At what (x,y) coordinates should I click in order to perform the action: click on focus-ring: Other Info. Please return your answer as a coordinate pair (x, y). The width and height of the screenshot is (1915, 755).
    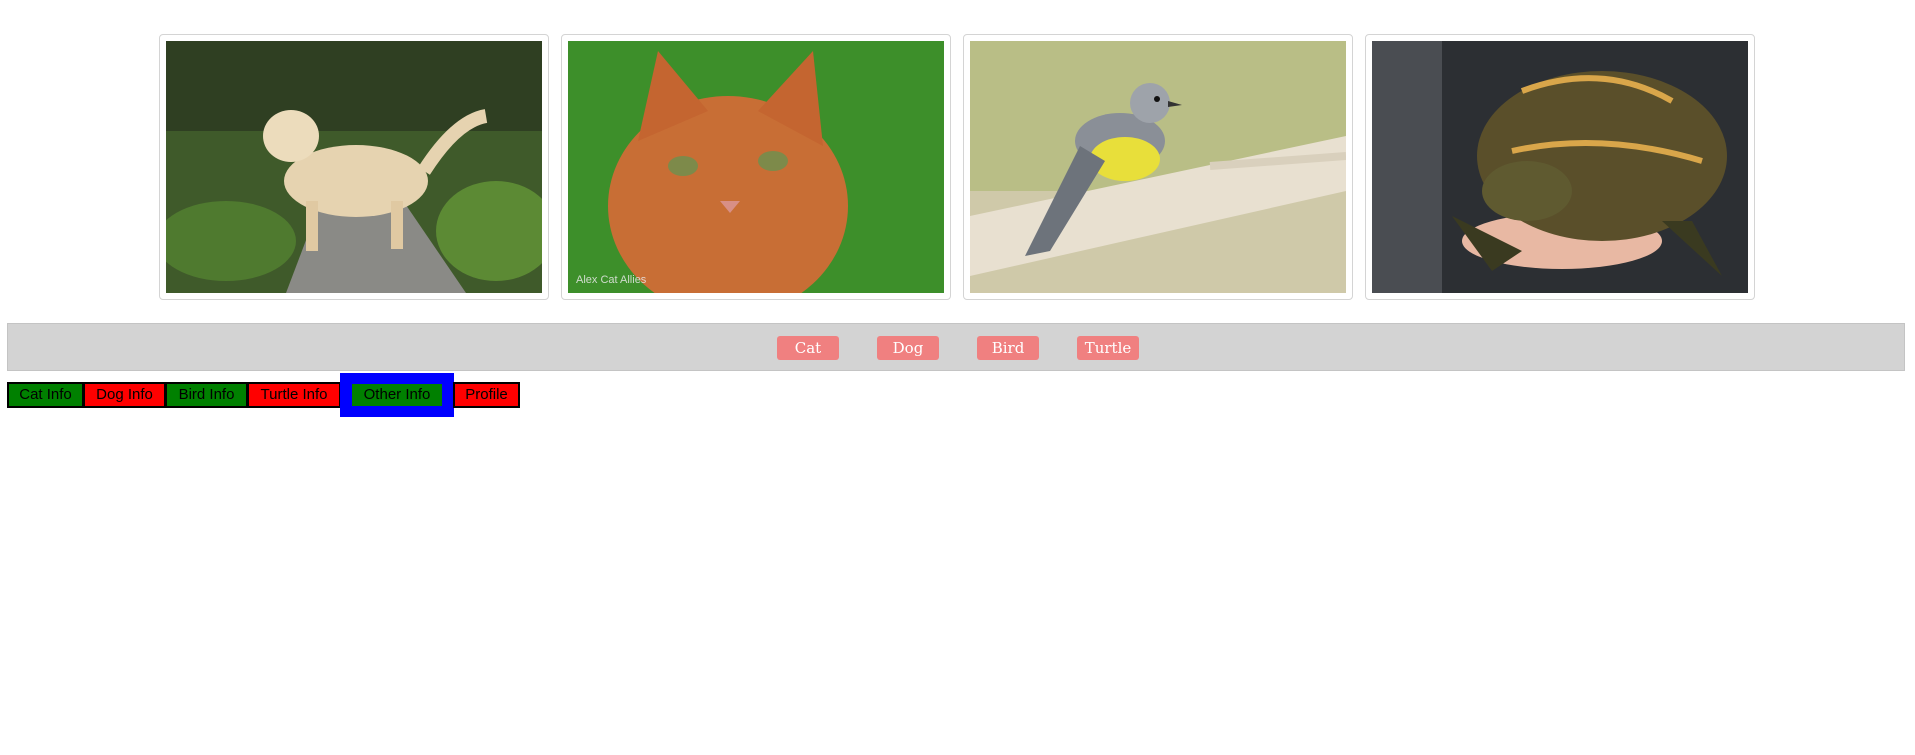
    Looking at the image, I should click on (397, 395).